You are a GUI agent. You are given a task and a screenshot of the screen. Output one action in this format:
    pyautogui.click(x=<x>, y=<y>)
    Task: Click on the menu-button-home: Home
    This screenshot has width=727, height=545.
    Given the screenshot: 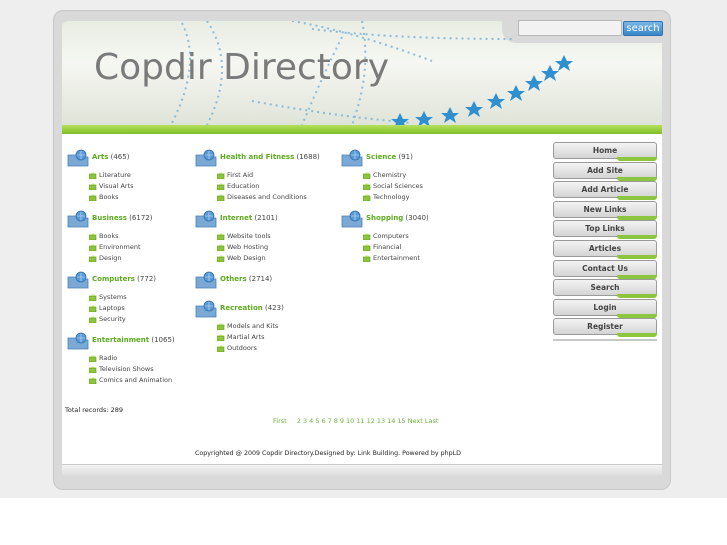 What is the action you would take?
    pyautogui.click(x=605, y=151)
    